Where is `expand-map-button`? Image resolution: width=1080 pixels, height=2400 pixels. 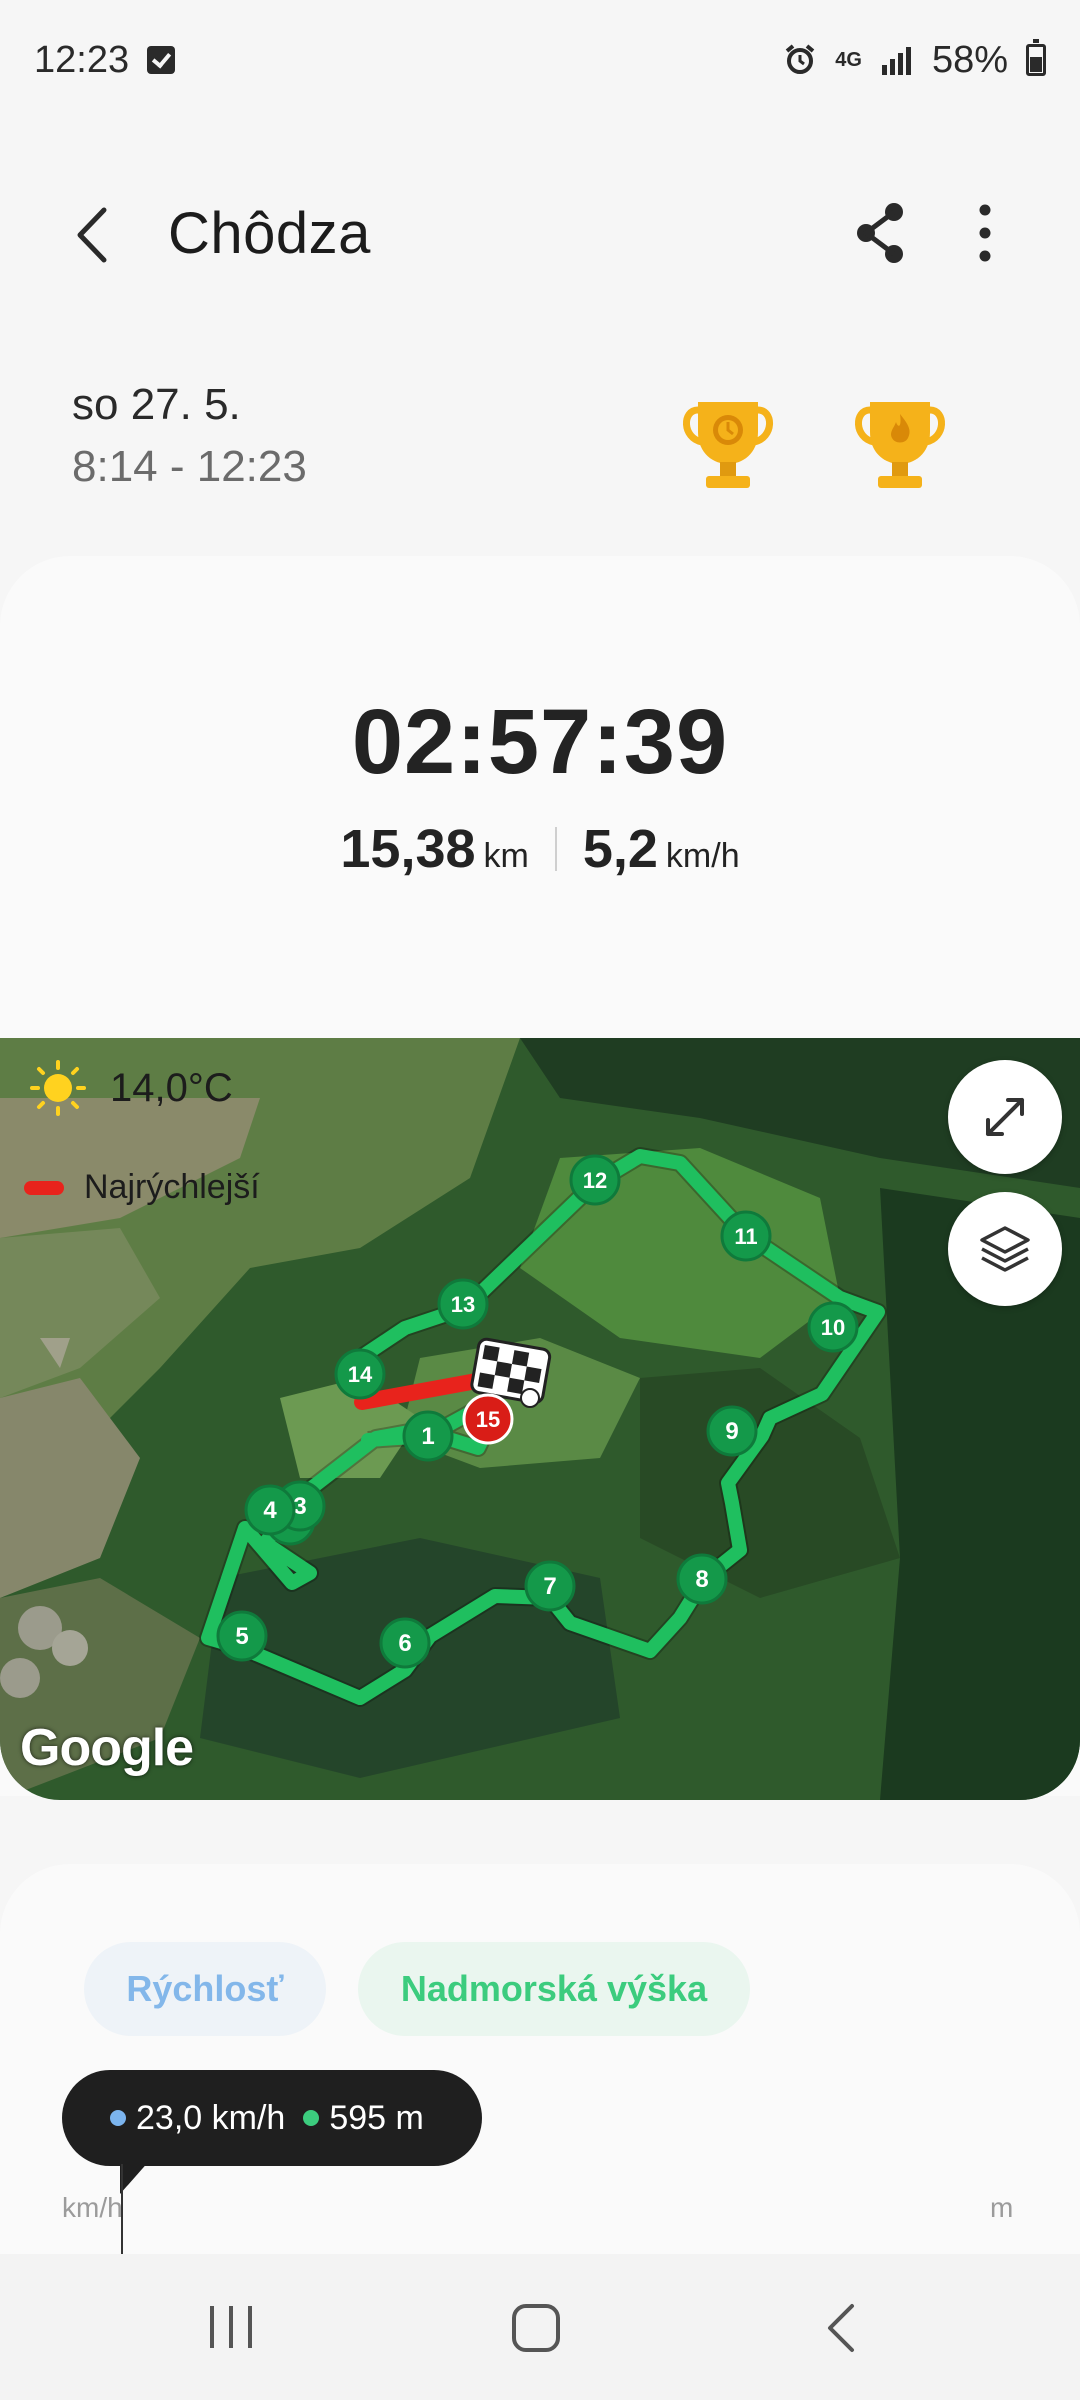 expand-map-button is located at coordinates (1005, 1117).